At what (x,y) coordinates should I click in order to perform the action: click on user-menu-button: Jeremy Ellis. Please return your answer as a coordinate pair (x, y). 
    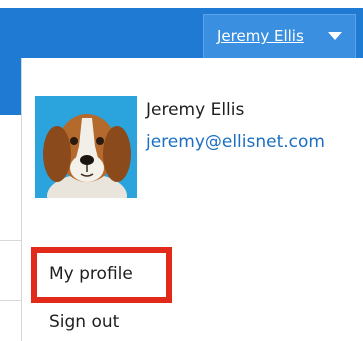
    Looking at the image, I should click on (279, 36).